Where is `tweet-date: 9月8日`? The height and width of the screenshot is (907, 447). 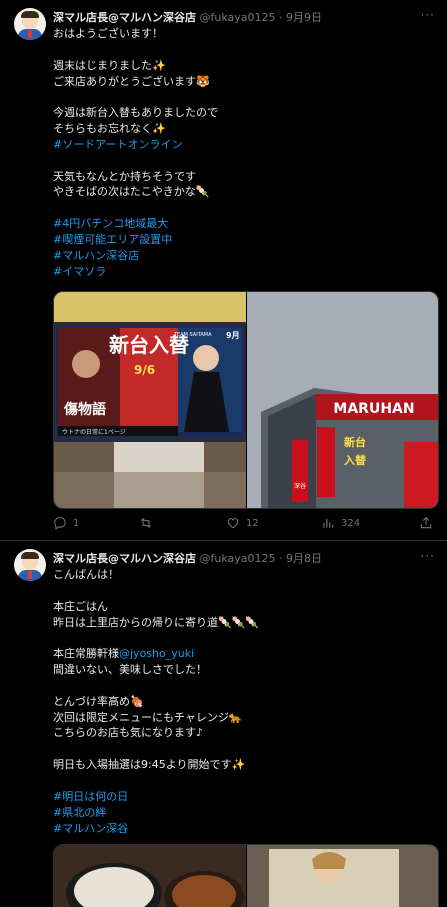
tweet-date: 9月8日 is located at coordinates (304, 558).